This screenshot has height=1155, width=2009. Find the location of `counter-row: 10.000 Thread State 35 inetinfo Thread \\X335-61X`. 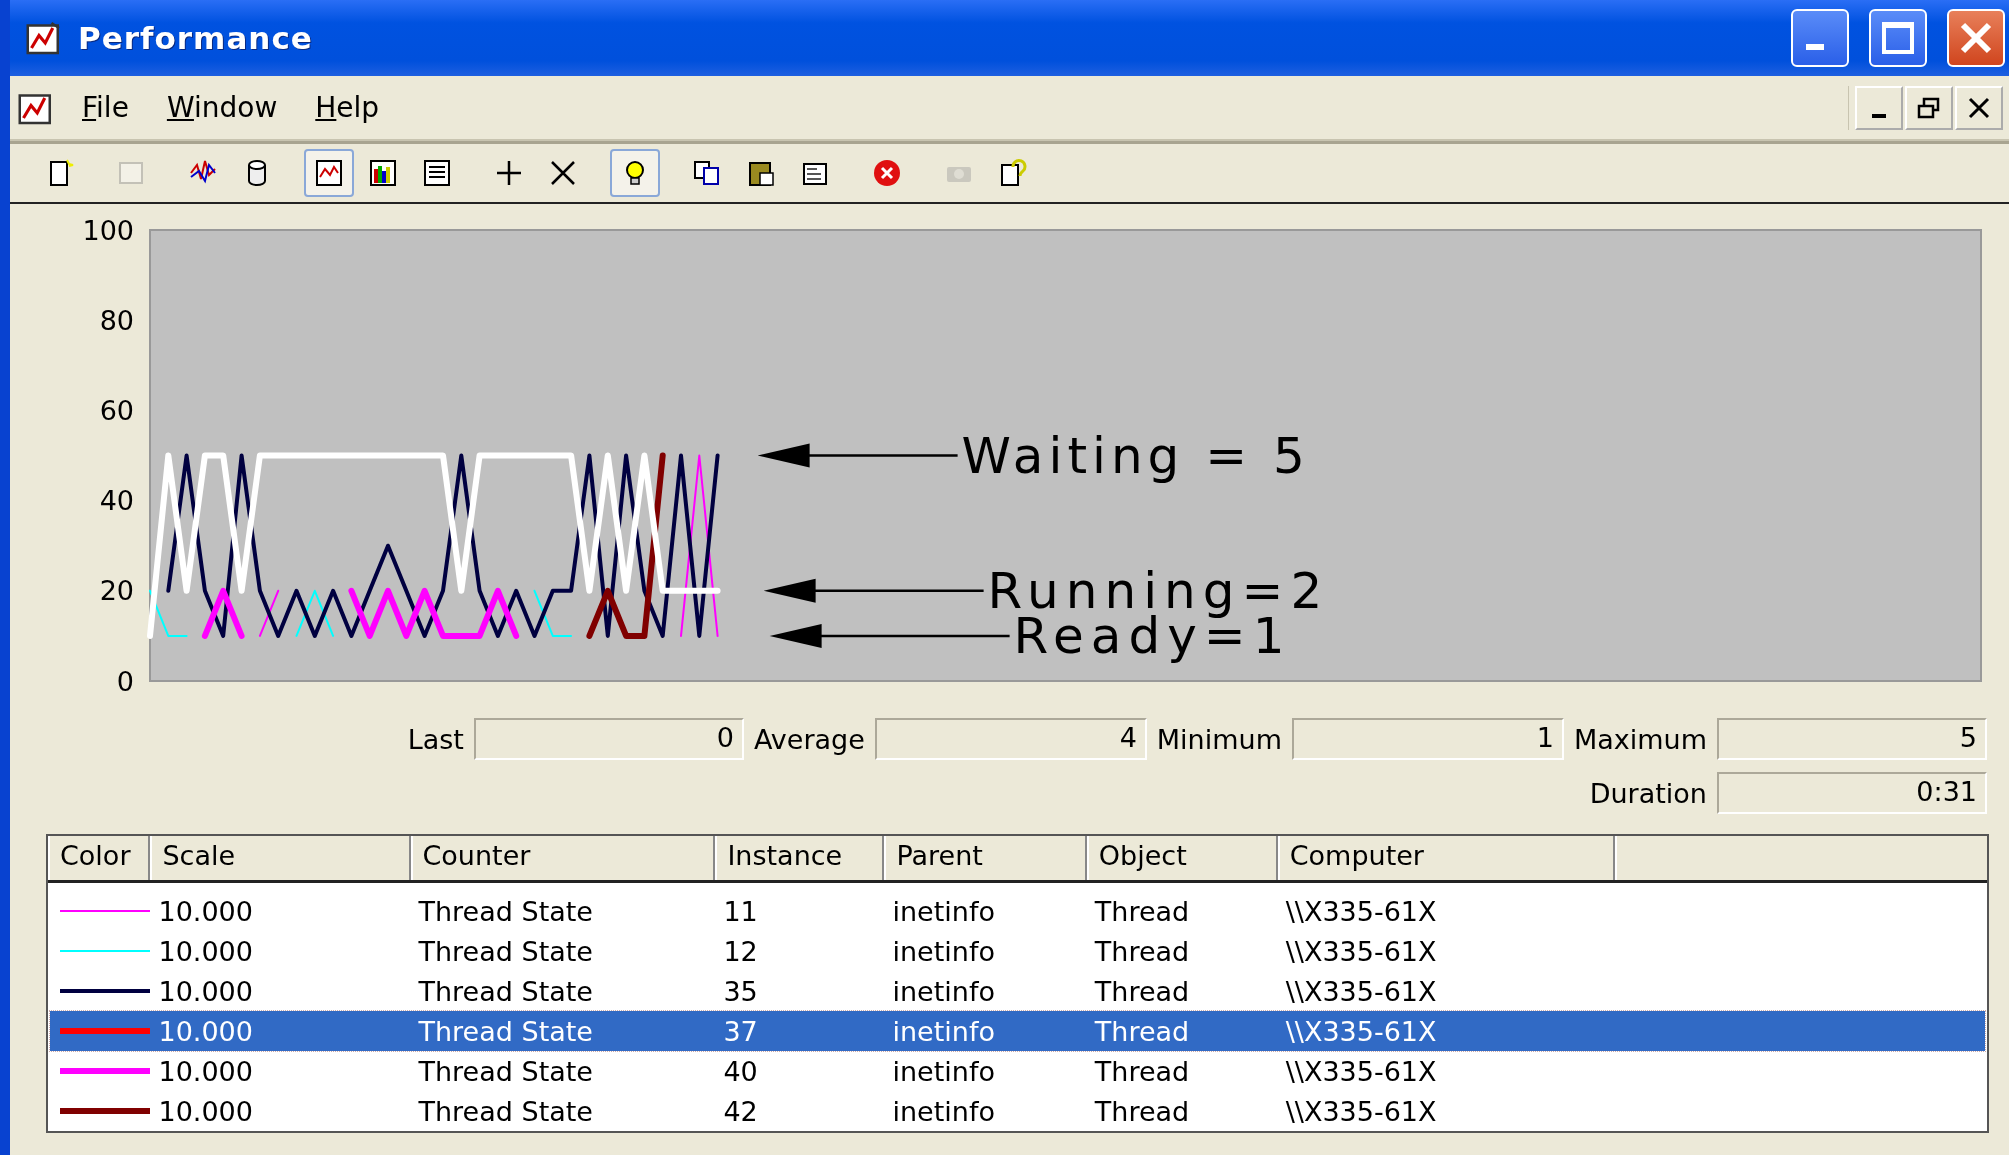

counter-row: 10.000 Thread State 35 inetinfo Thread \\X335-61X is located at coordinates (1017, 991).